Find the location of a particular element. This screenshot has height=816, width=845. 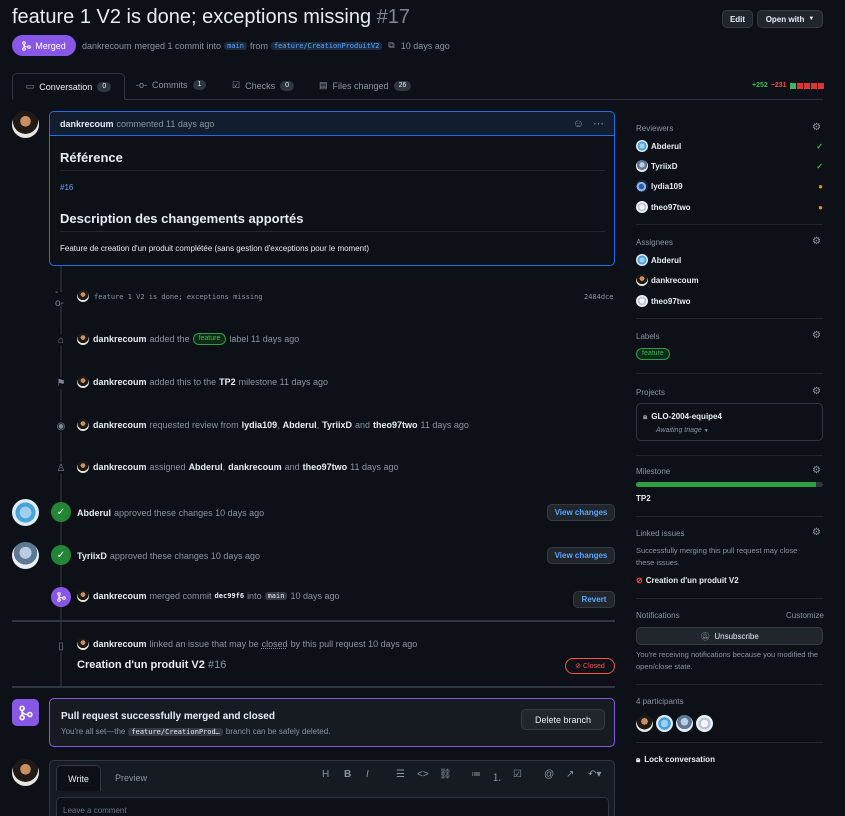

numbered-list-icon: ⒈ is located at coordinates (497, 776).